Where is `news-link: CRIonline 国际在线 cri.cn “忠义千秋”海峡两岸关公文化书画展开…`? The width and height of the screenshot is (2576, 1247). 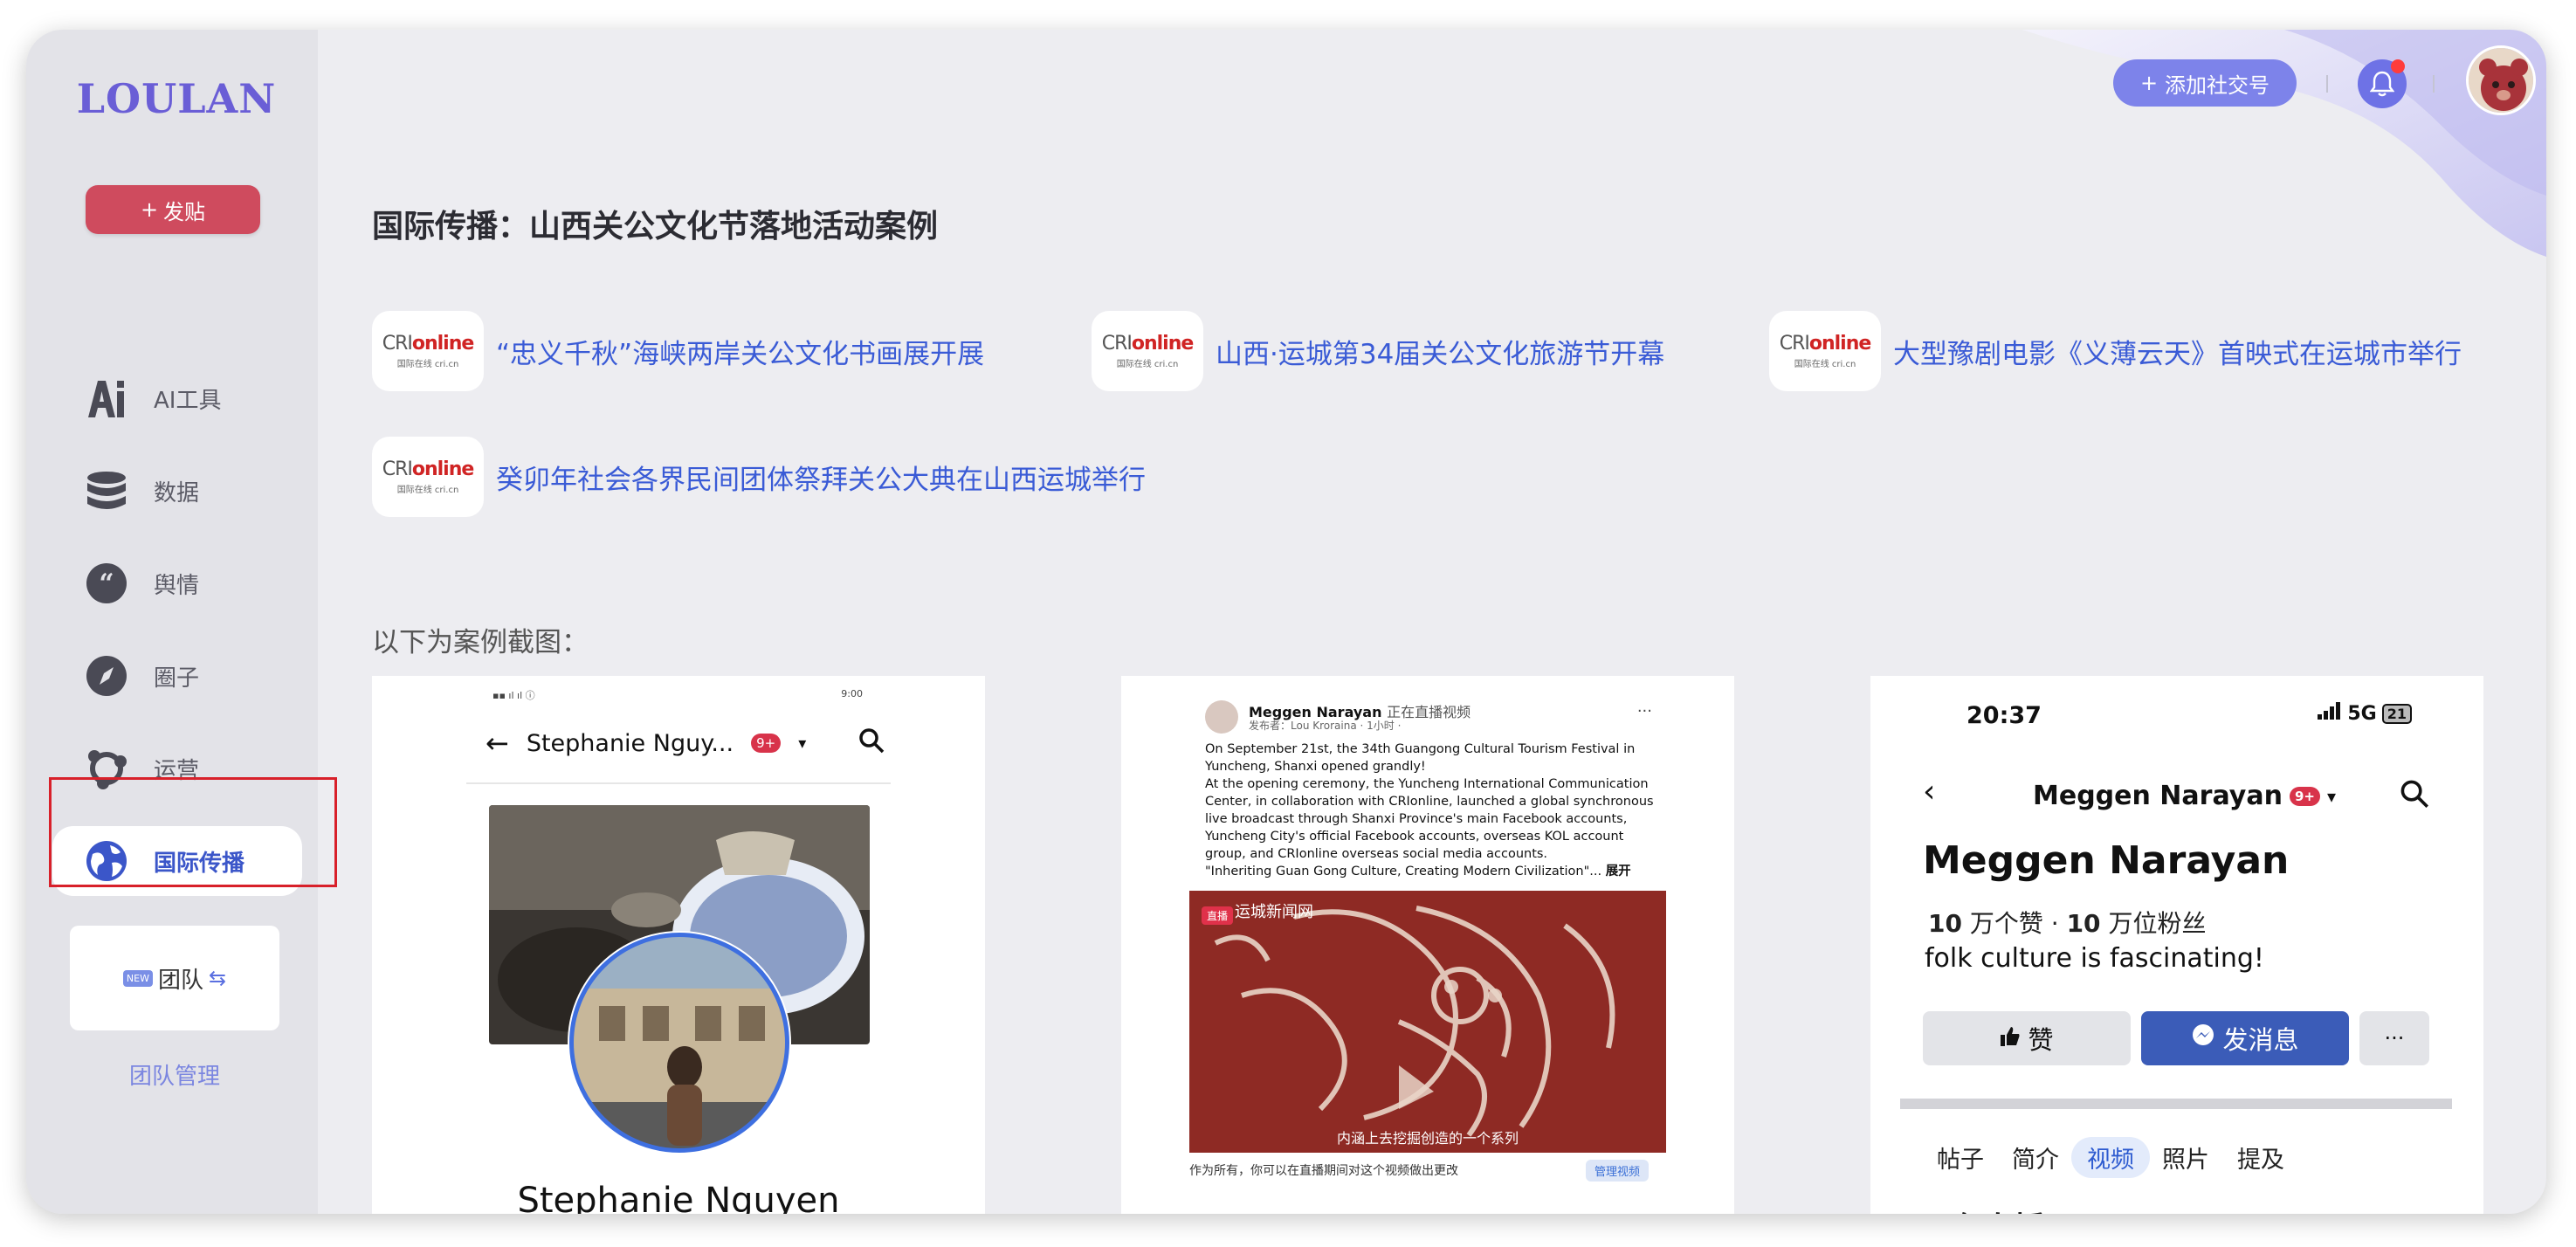 news-link: CRIonline 国际在线 cri.cn “忠义千秋”海峡两岸关公文化书画展开… is located at coordinates (678, 351).